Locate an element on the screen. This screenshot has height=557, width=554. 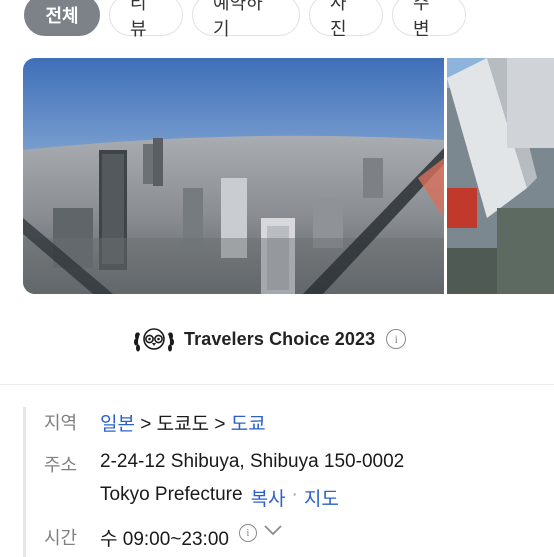
filter-tabs: 전체 리뷰 예약하기 사진 주변 is located at coordinates (245, 20).